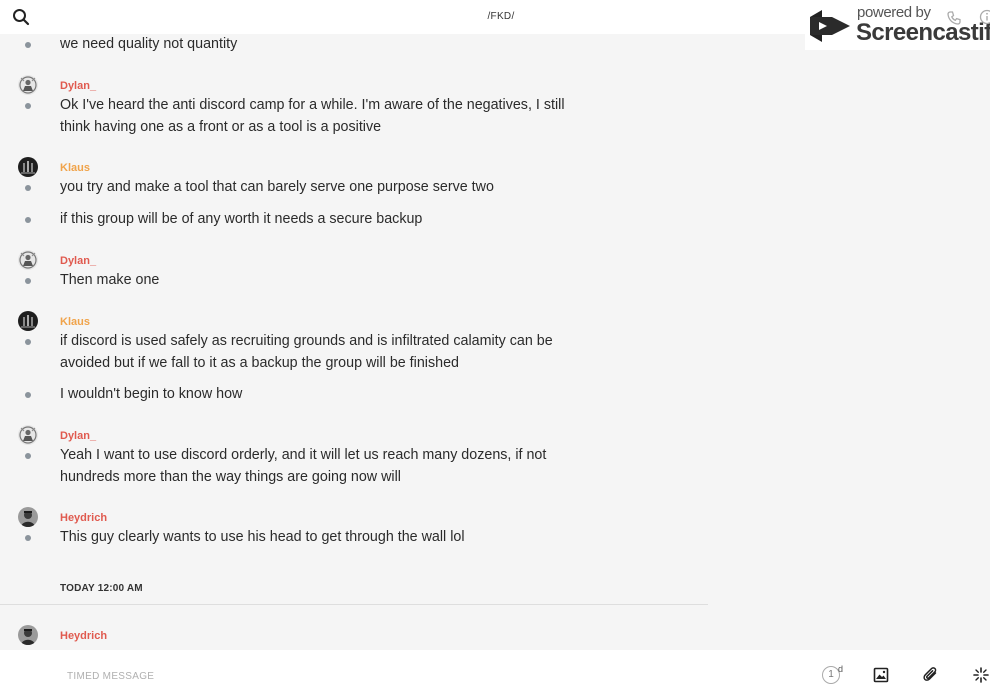 Image resolution: width=990 pixels, height=700 pixels. I want to click on message-text: Then make one, so click(110, 280).